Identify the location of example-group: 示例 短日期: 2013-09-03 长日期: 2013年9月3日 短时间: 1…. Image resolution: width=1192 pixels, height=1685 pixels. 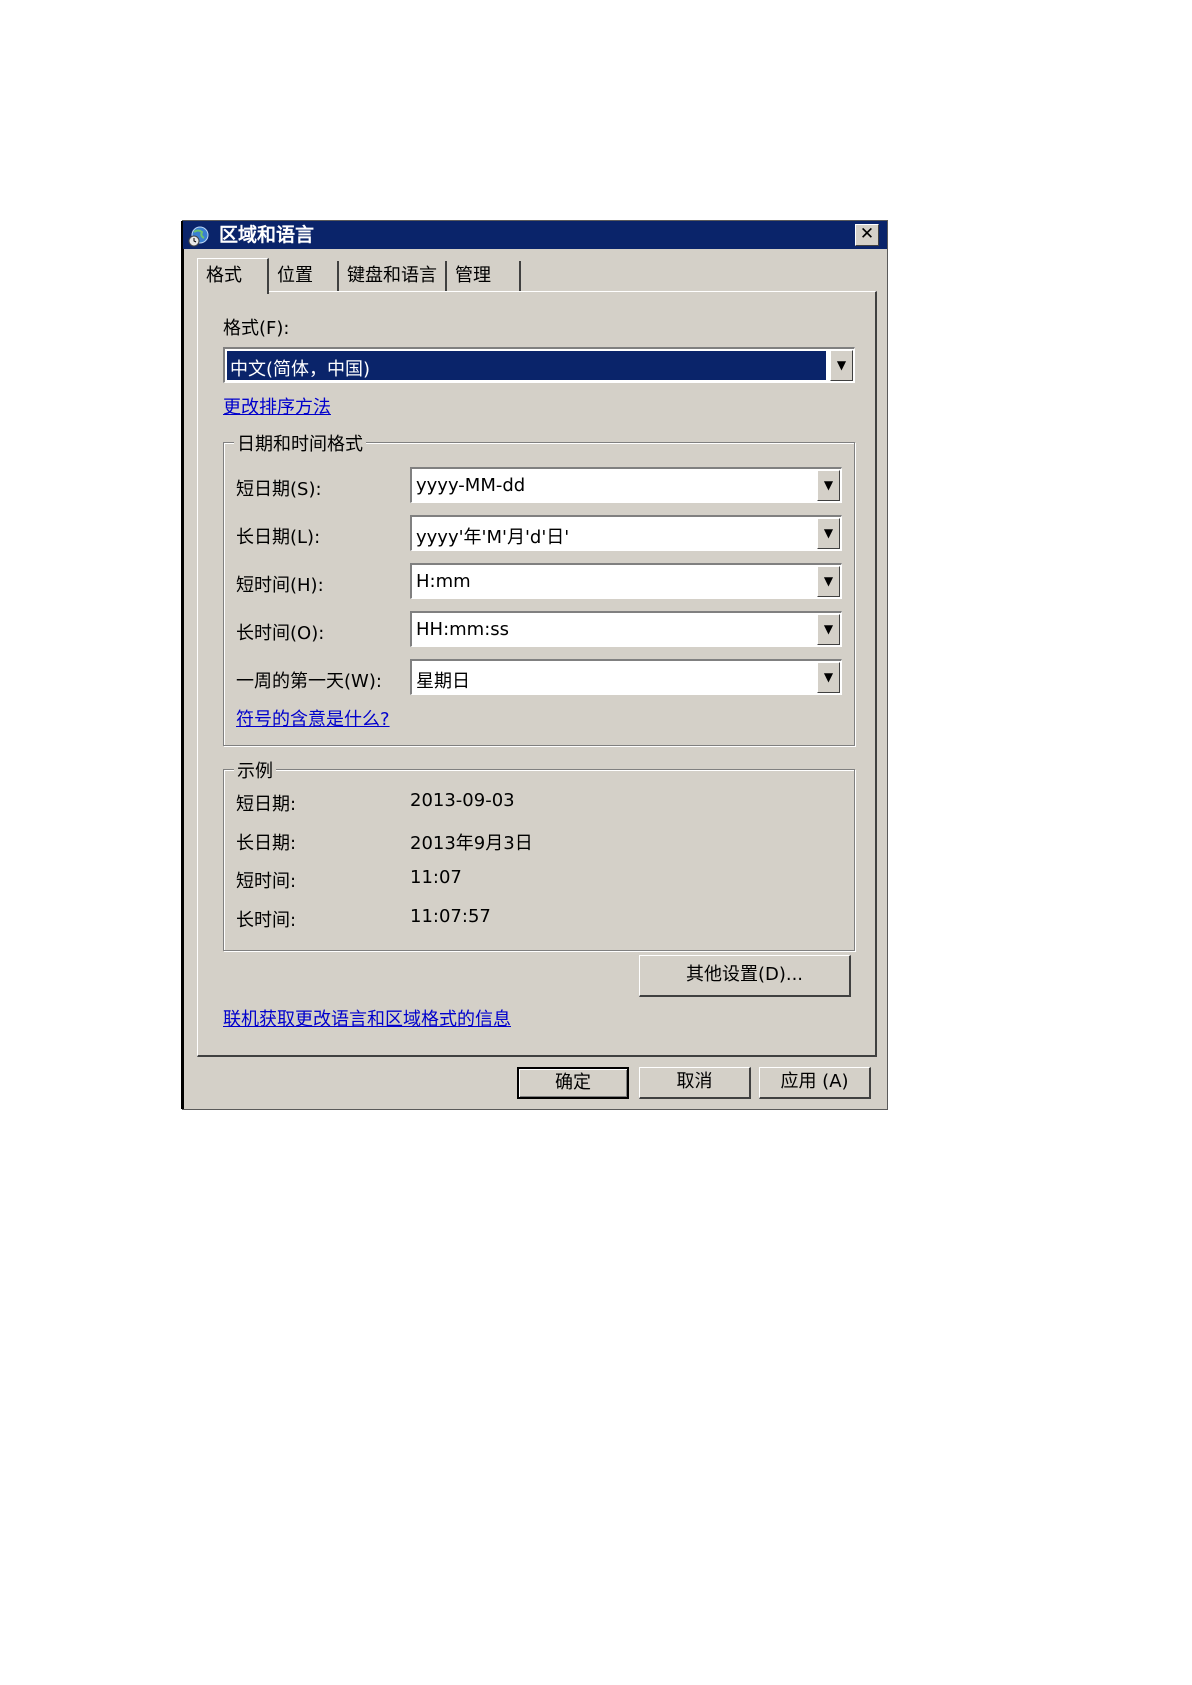
(539, 854).